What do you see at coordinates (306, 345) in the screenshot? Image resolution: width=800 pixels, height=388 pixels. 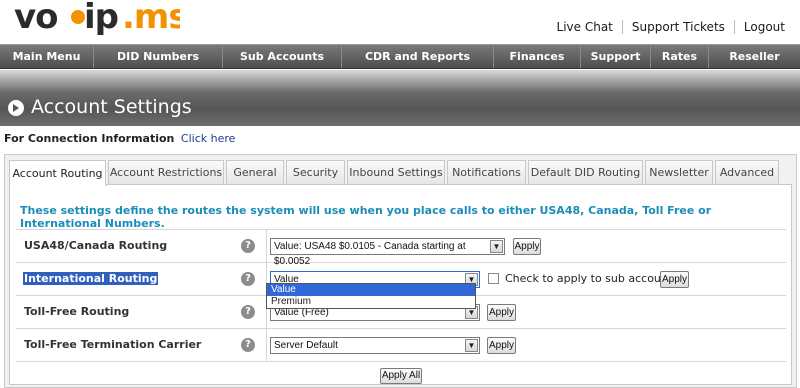 I see `toll-free-carrier-value: Server Default` at bounding box center [306, 345].